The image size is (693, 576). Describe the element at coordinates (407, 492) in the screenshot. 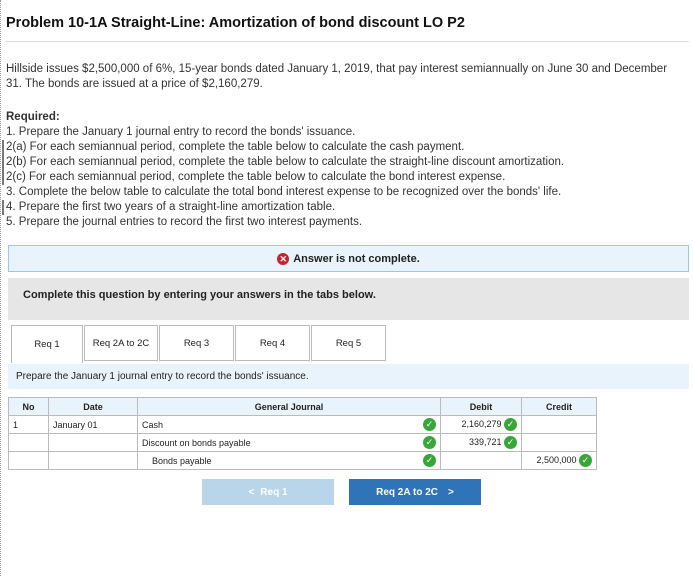

I see `next-button-label: Req 2A to 2C` at that location.